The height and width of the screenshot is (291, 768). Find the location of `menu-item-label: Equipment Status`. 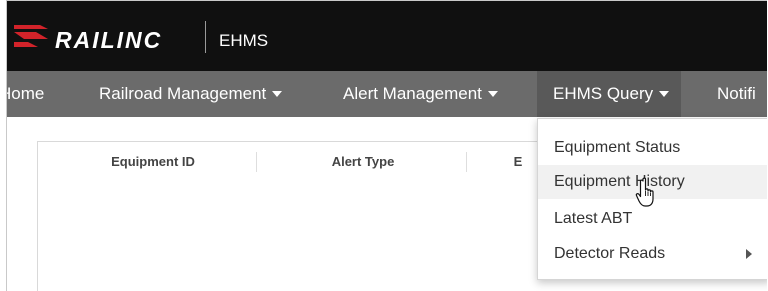

menu-item-label: Equipment Status is located at coordinates (617, 147).